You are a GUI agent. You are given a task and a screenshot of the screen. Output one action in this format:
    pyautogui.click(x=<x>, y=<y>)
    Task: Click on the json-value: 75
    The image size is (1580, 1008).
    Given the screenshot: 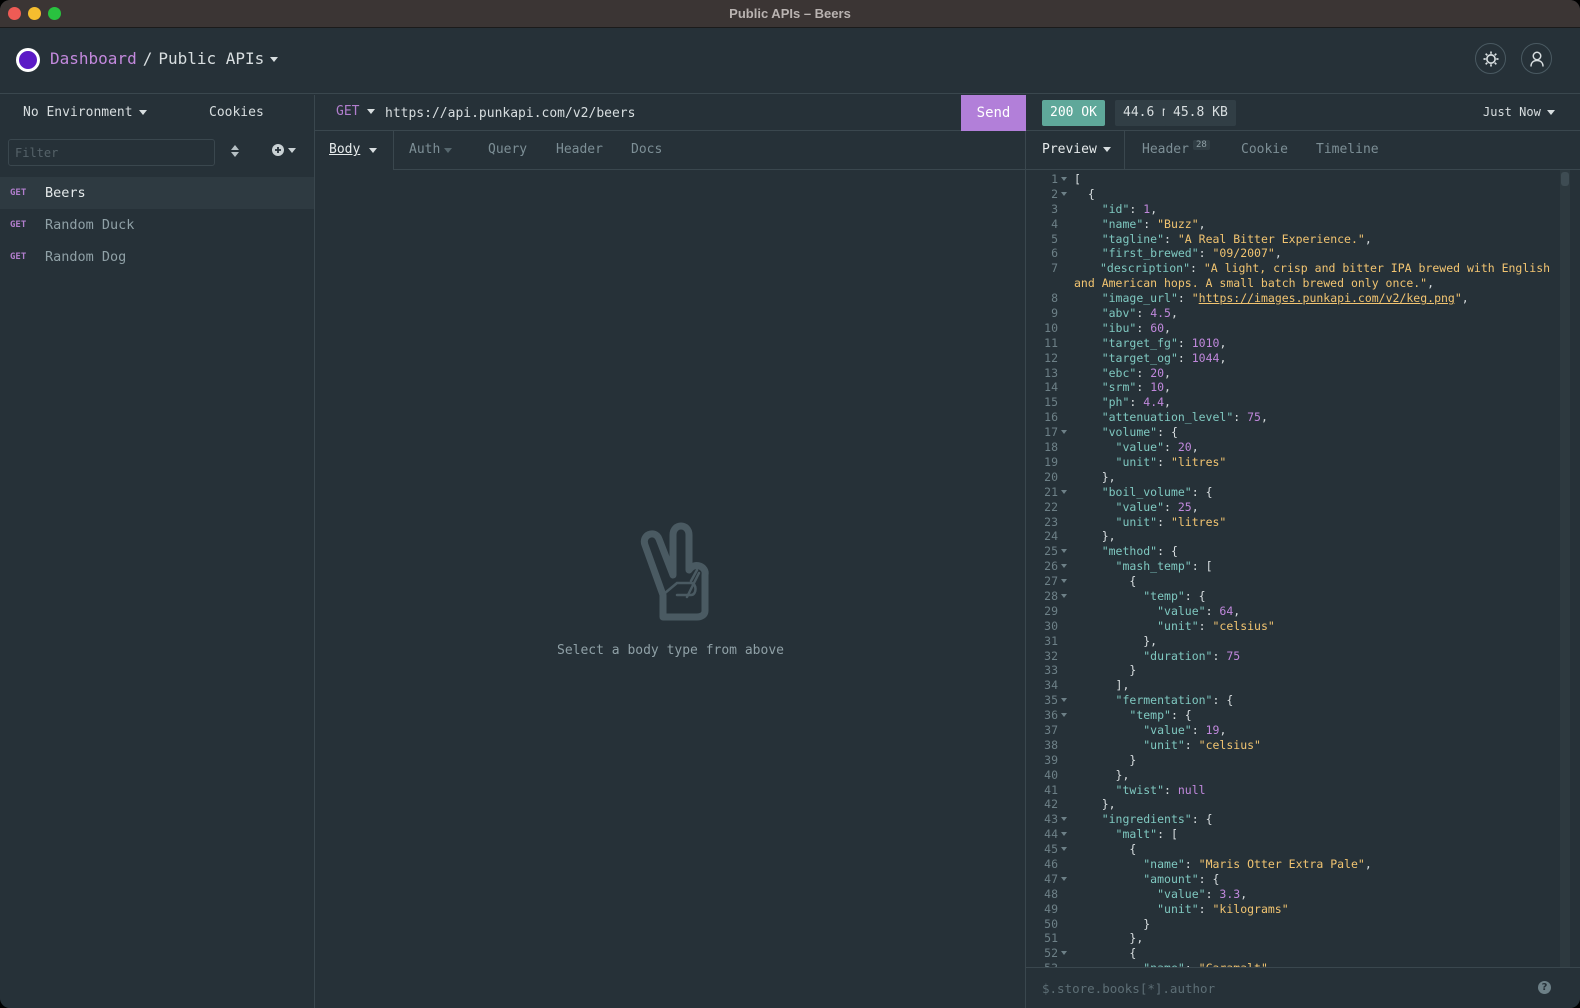 What is the action you would take?
    pyautogui.click(x=1233, y=655)
    